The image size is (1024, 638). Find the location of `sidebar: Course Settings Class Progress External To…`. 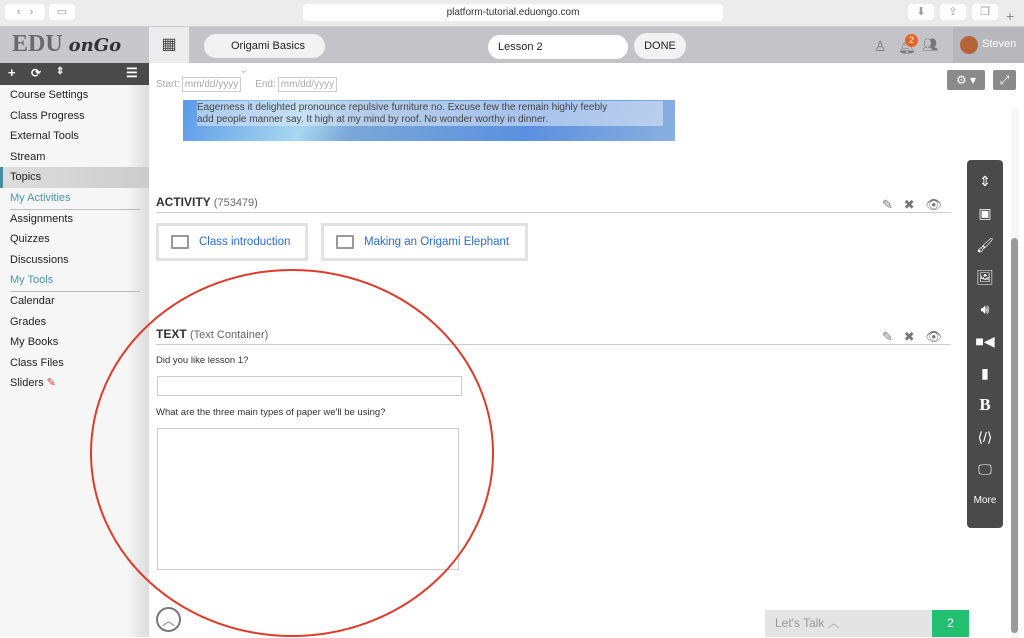

sidebar: Course Settings Class Progress External To… is located at coordinates (74, 350).